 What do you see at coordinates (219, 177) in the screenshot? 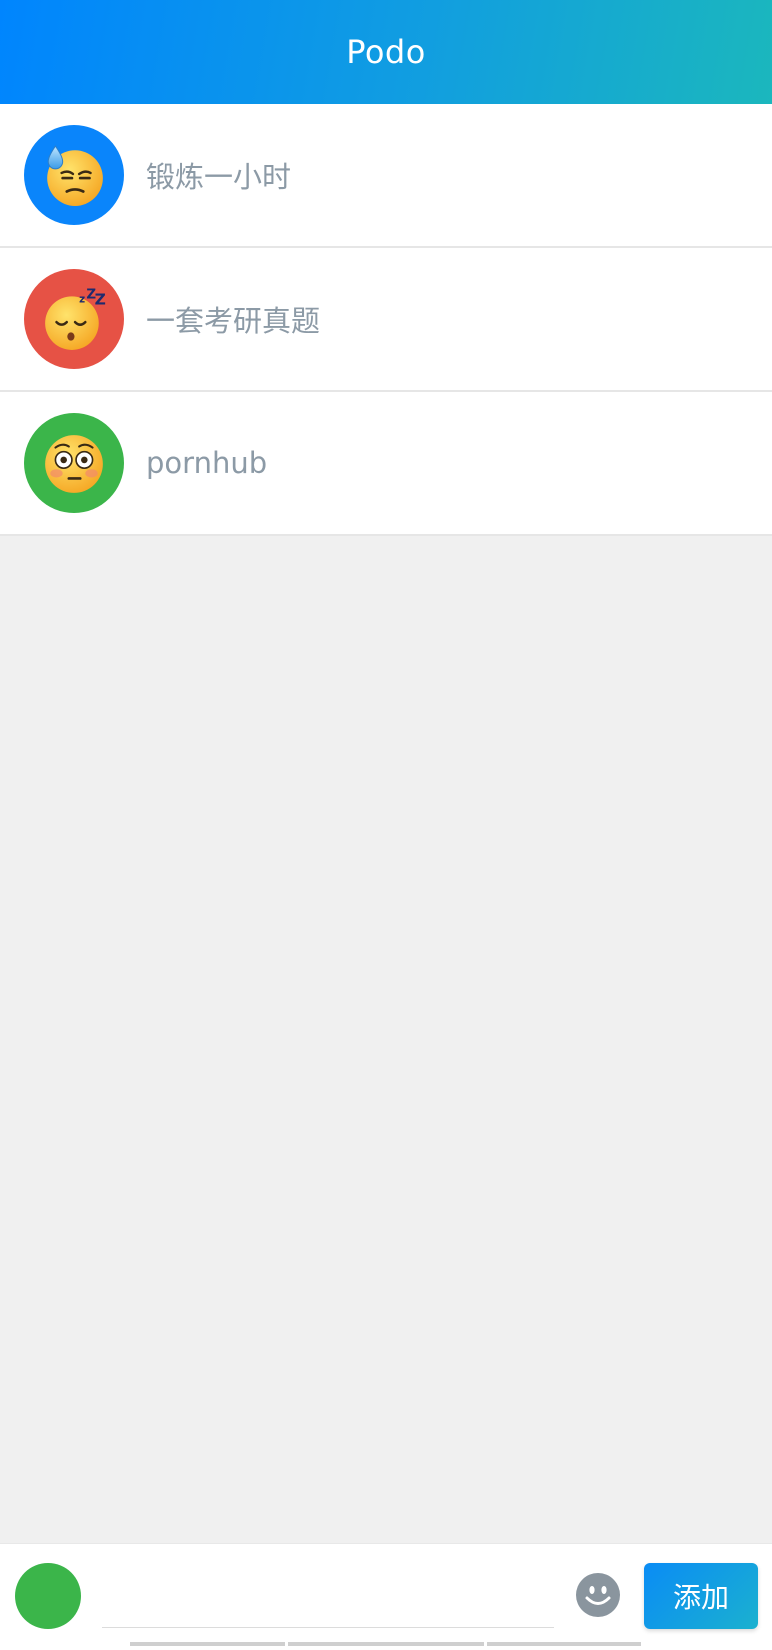
I see `todo-item-label: 锻炼一小时` at bounding box center [219, 177].